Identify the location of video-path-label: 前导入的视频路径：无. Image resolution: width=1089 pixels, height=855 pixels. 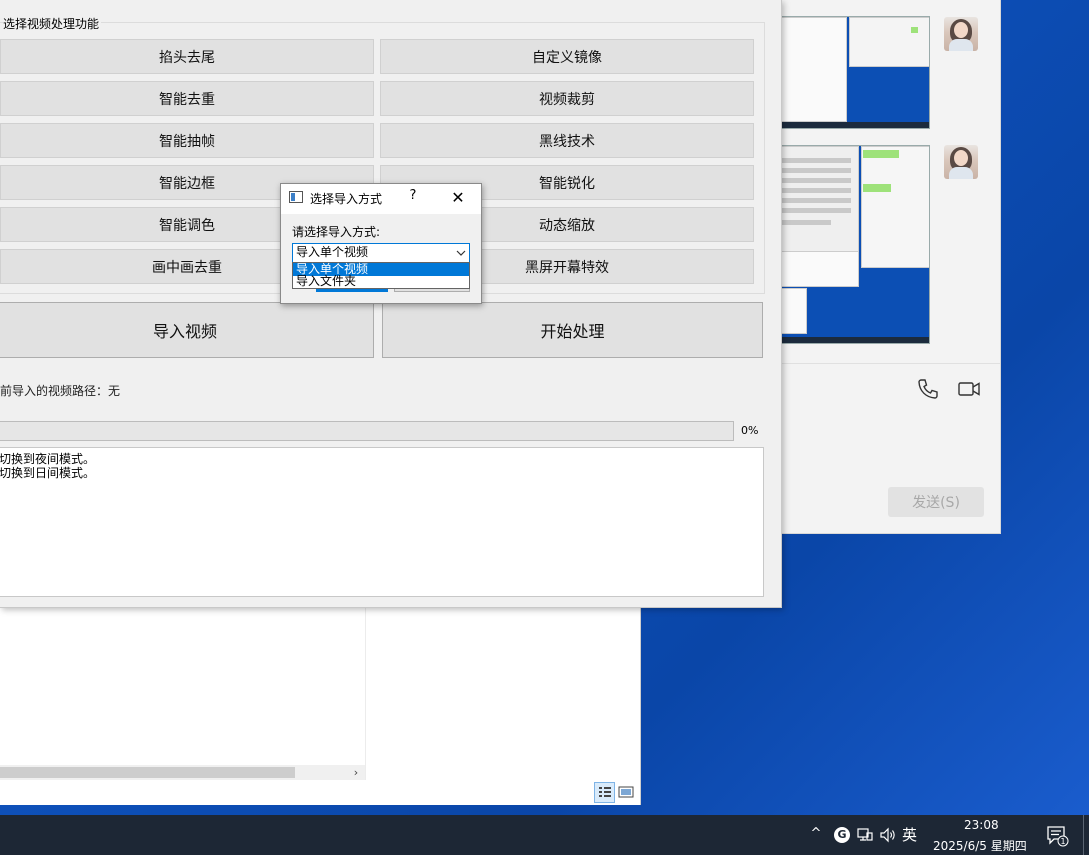
(60, 391).